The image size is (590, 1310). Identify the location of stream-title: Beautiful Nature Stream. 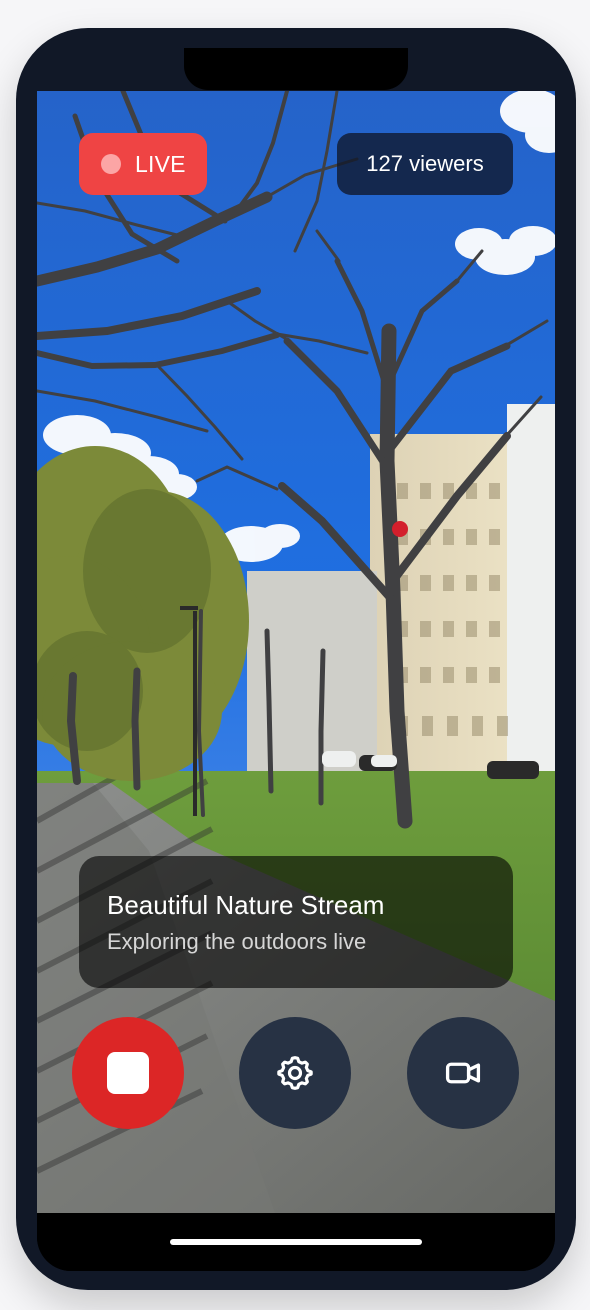
(246, 905).